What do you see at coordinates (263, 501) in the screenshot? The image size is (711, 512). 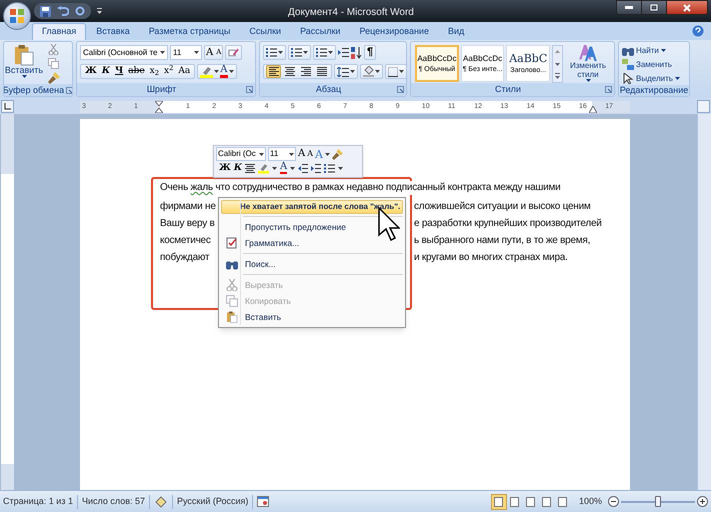 I see `macro-icon` at bounding box center [263, 501].